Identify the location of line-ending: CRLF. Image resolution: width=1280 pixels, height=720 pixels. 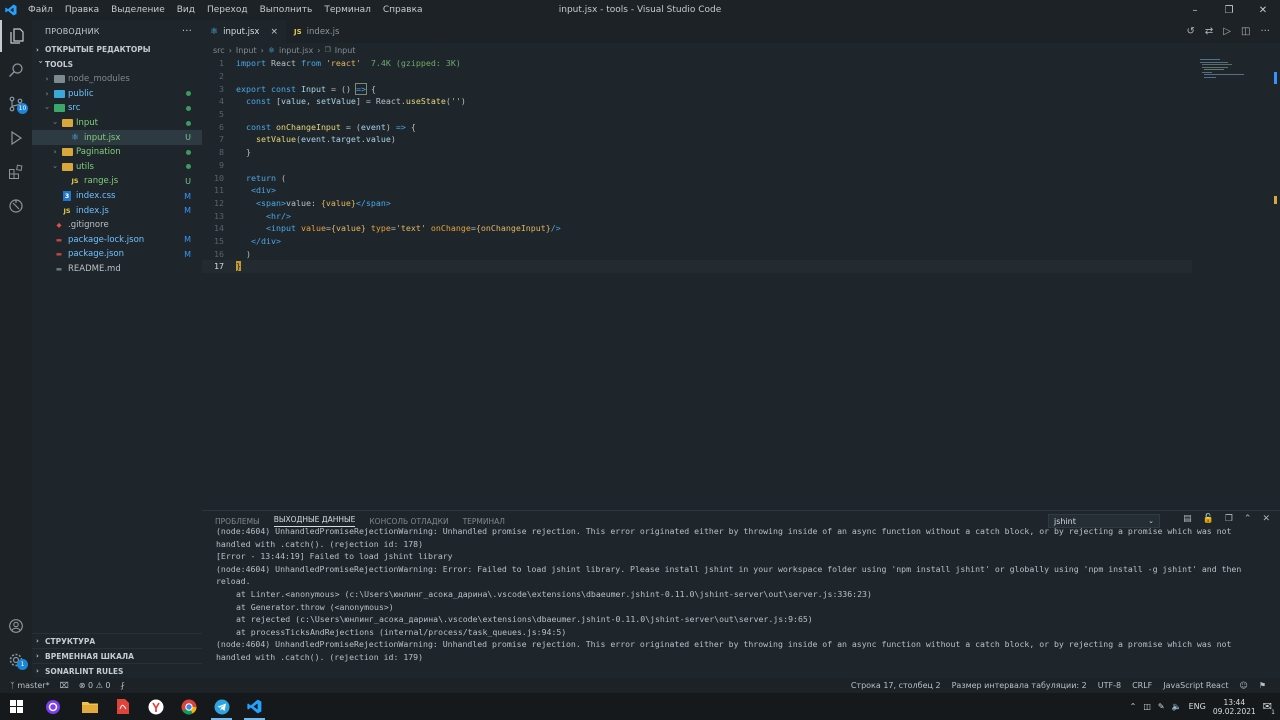
(1142, 685).